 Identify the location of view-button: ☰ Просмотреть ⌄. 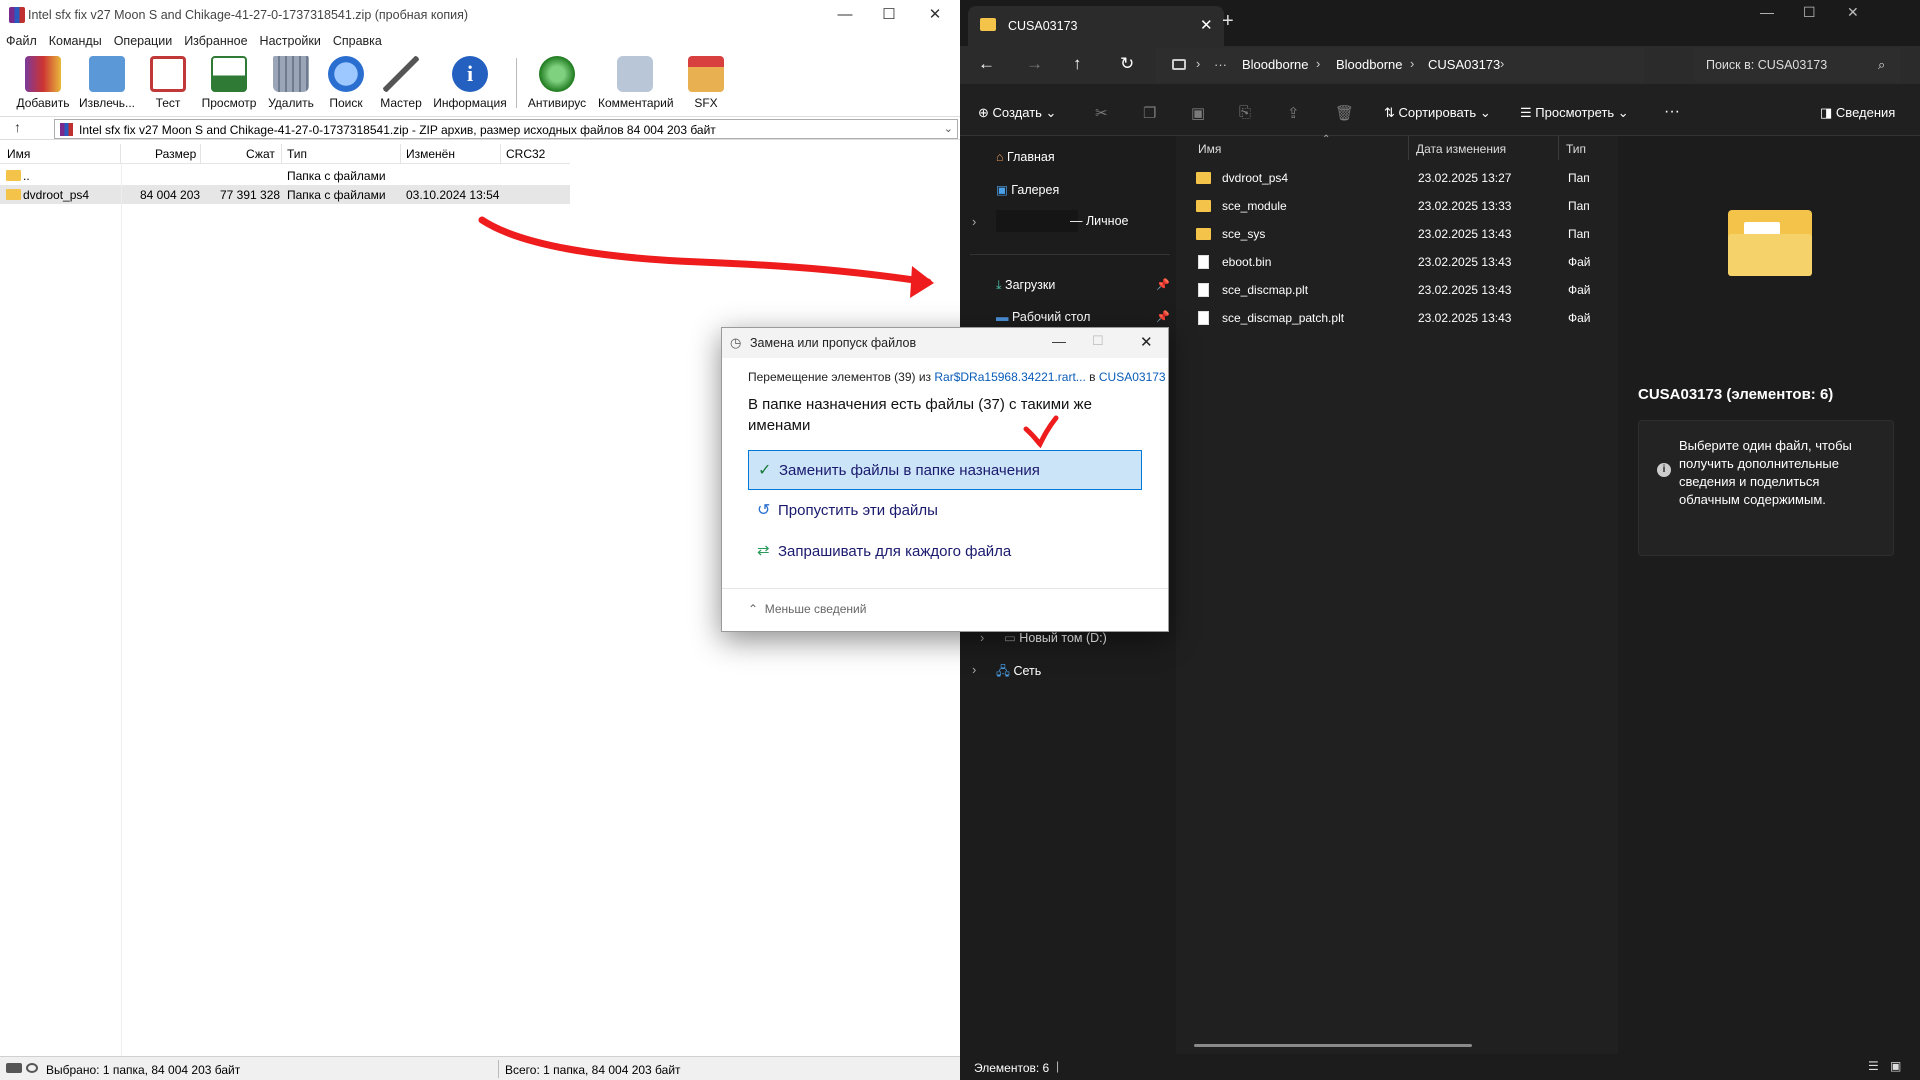
(1574, 113).